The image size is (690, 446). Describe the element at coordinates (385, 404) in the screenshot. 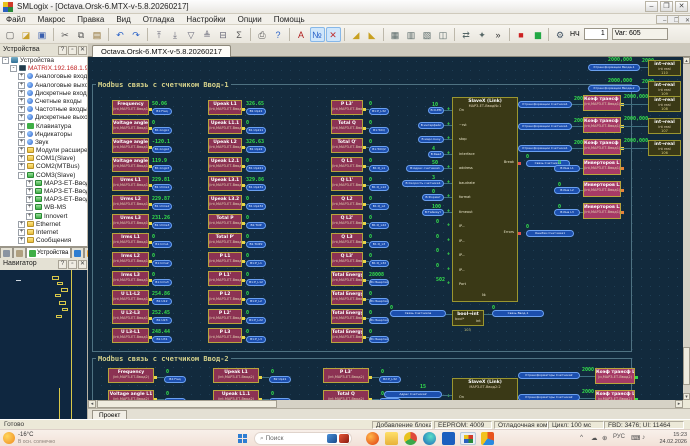

I see `horizontal-scrollbar: ◂ ▸` at that location.